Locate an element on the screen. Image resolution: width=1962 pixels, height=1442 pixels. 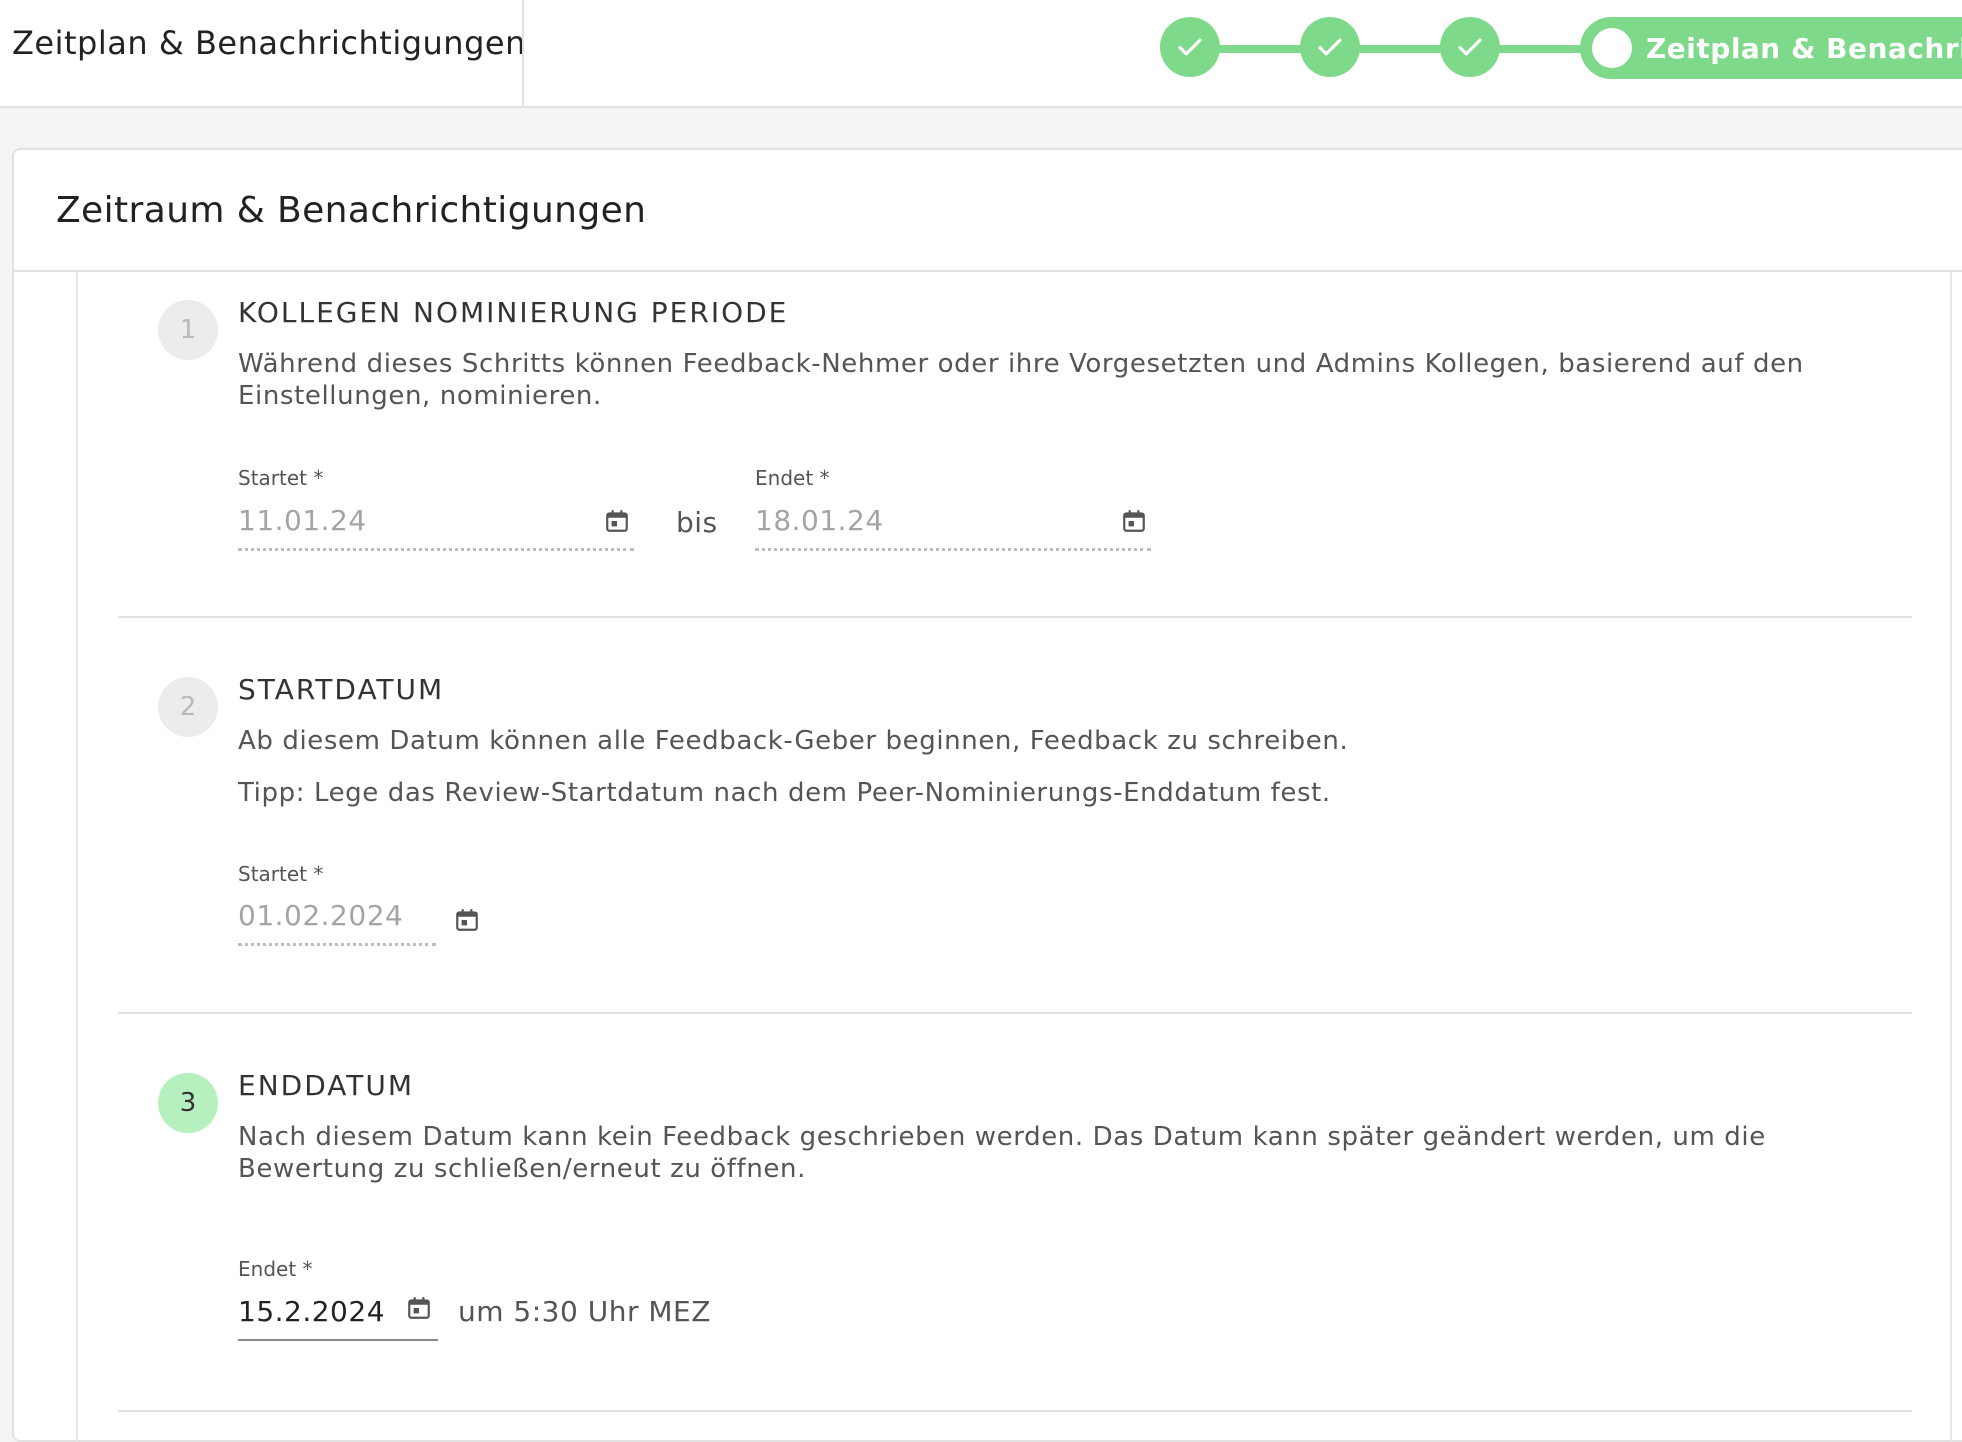
review-start-date-field: 01.02.2024 is located at coordinates (337, 922).